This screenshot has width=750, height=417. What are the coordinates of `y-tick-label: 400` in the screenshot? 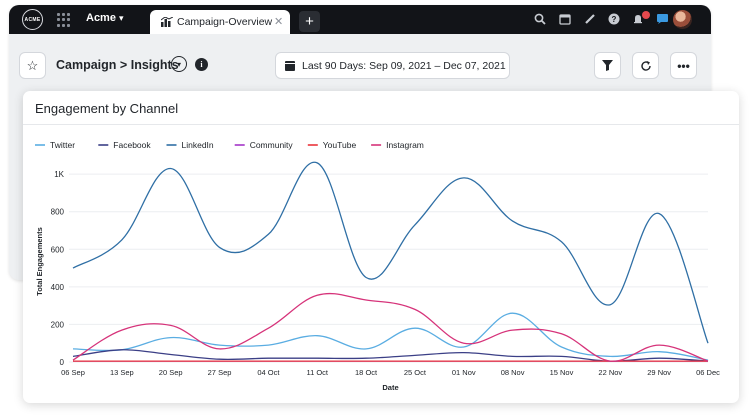 It's located at (58, 287).